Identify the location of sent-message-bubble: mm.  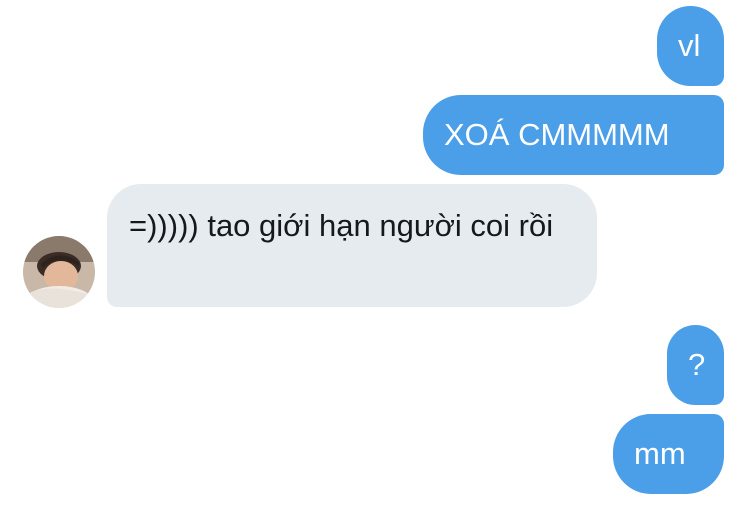
(668, 454).